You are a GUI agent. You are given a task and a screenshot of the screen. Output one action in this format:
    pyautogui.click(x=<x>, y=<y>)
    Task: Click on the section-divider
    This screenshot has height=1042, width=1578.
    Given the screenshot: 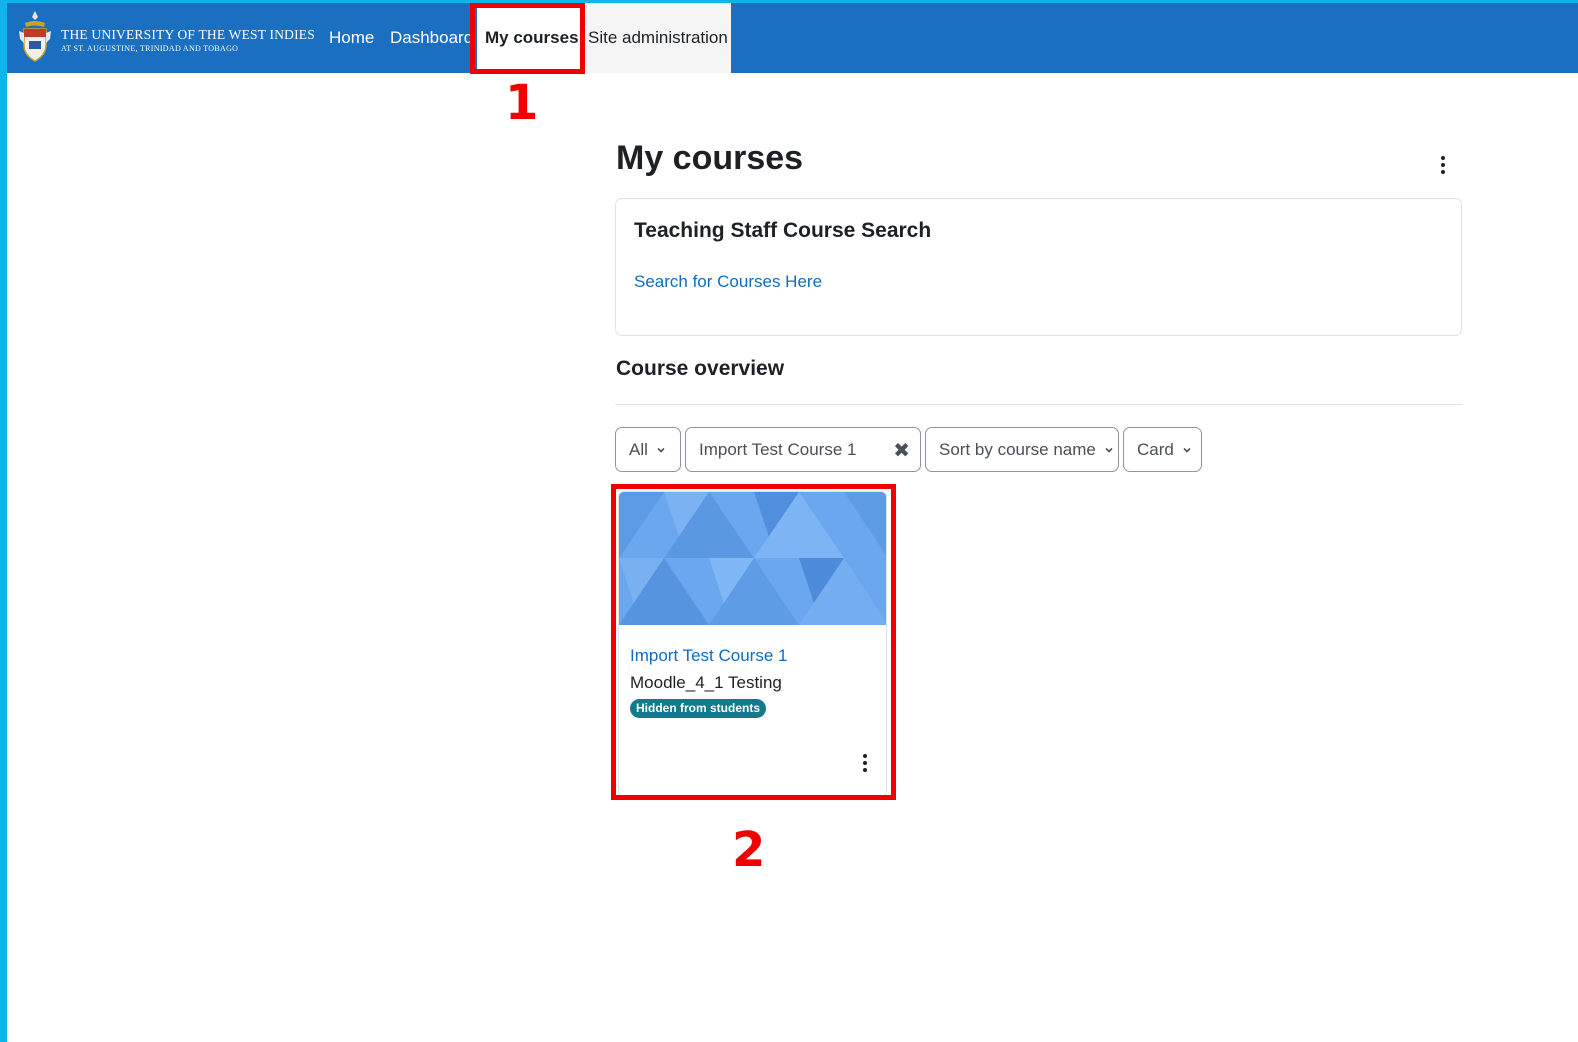 What is the action you would take?
    pyautogui.click(x=1038, y=404)
    